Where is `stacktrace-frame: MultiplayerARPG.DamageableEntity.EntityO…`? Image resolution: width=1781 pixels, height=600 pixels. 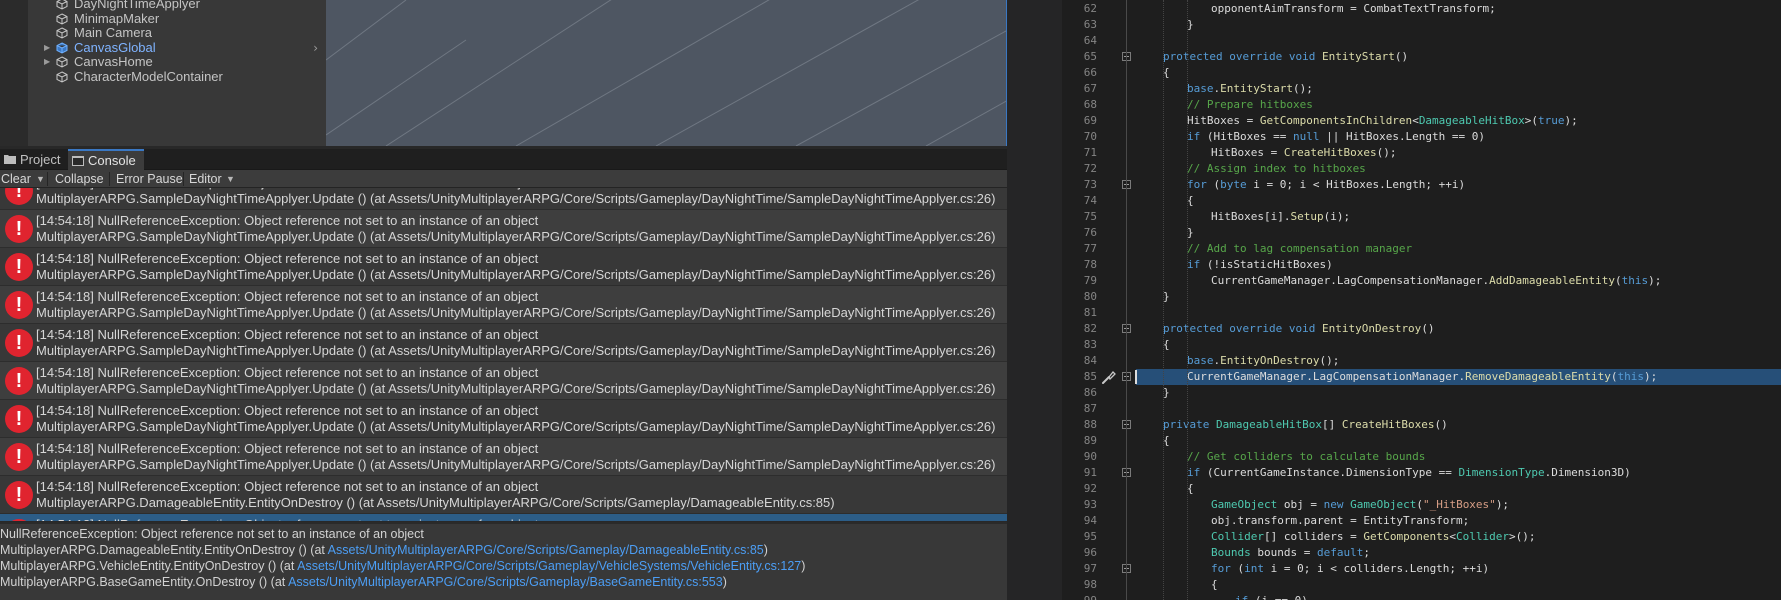
stacktrace-frame: MultiplayerARPG.DamageableEntity.EntityO… is located at coordinates (384, 550).